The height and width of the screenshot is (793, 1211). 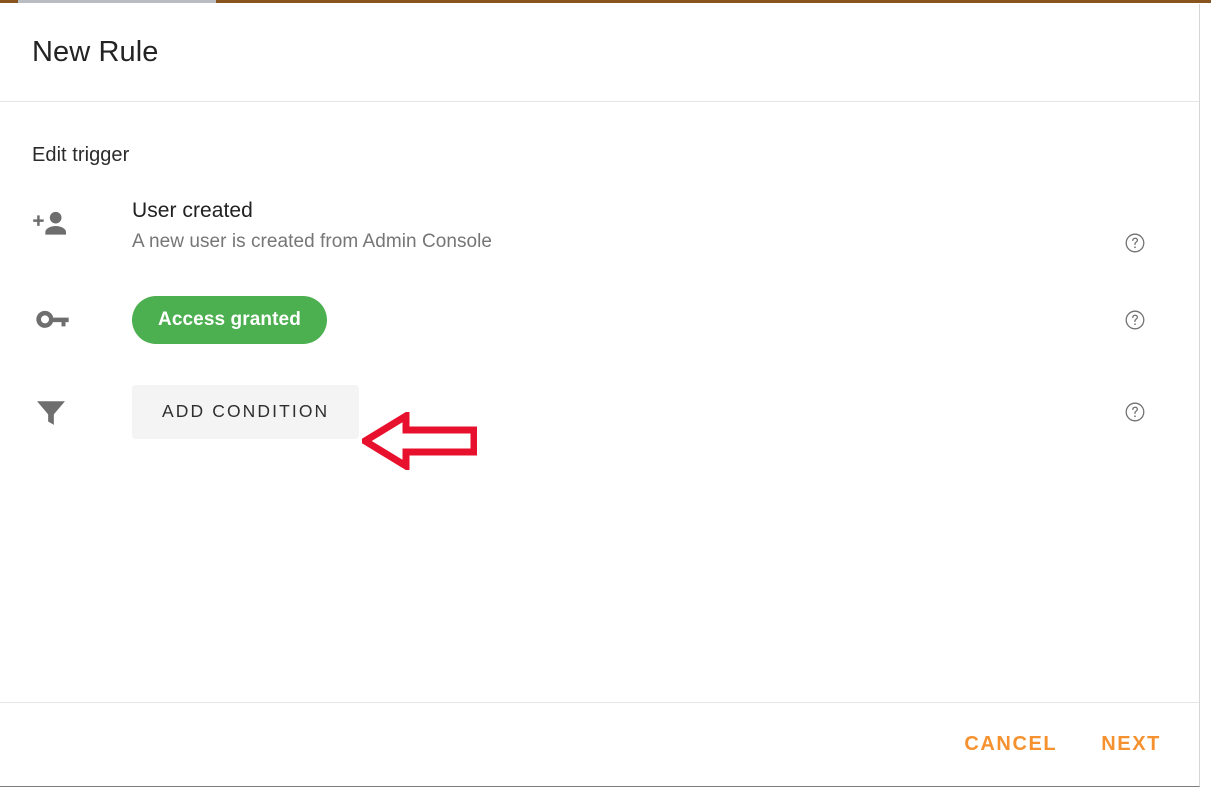 I want to click on outcome-block: Access granted, so click(x=624, y=319).